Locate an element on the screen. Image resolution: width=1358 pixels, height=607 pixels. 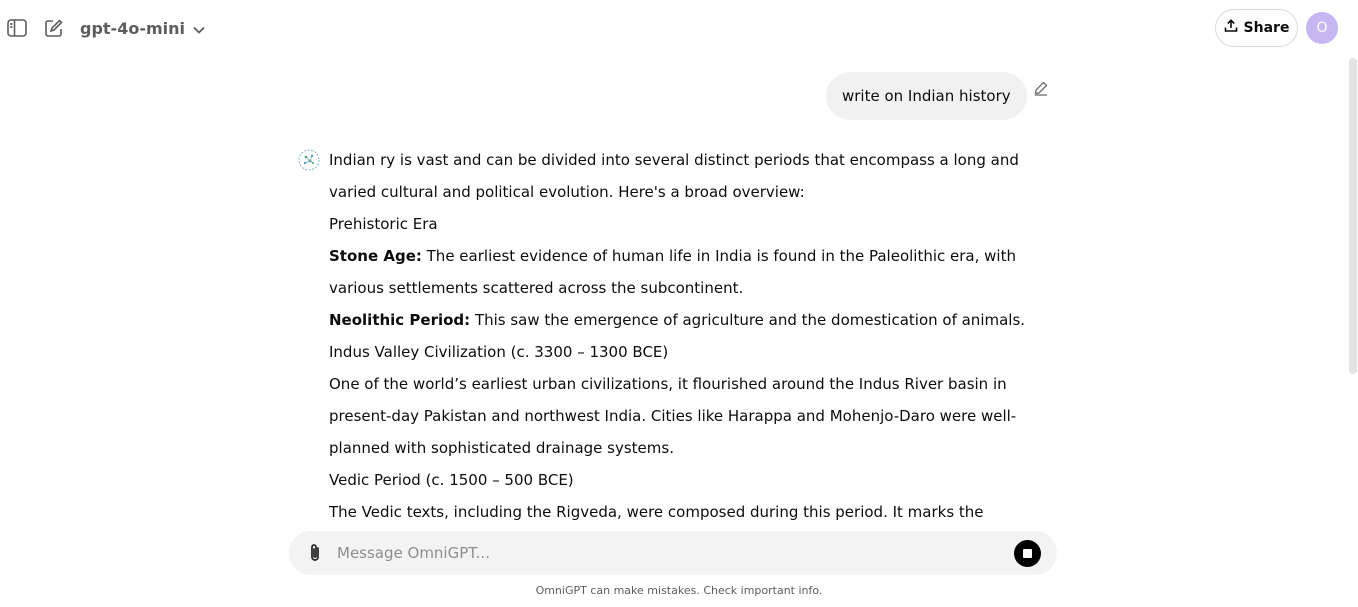
scrollbar-thumb is located at coordinates (1353, 216).